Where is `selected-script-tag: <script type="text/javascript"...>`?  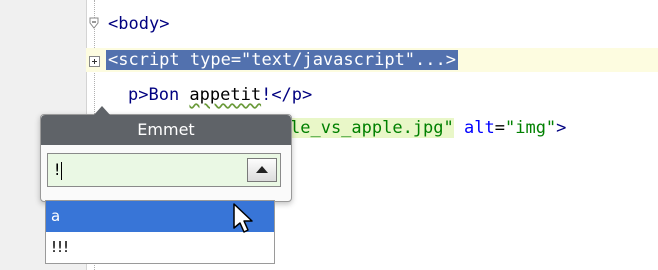 selected-script-tag: <script type="text/javascript"...> is located at coordinates (282, 60).